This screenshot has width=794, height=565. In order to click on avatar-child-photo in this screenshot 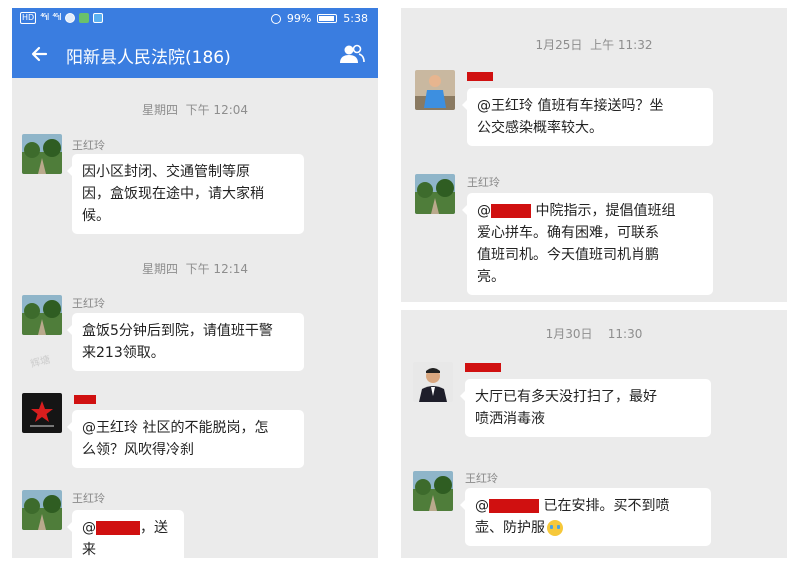, I will do `click(435, 90)`.